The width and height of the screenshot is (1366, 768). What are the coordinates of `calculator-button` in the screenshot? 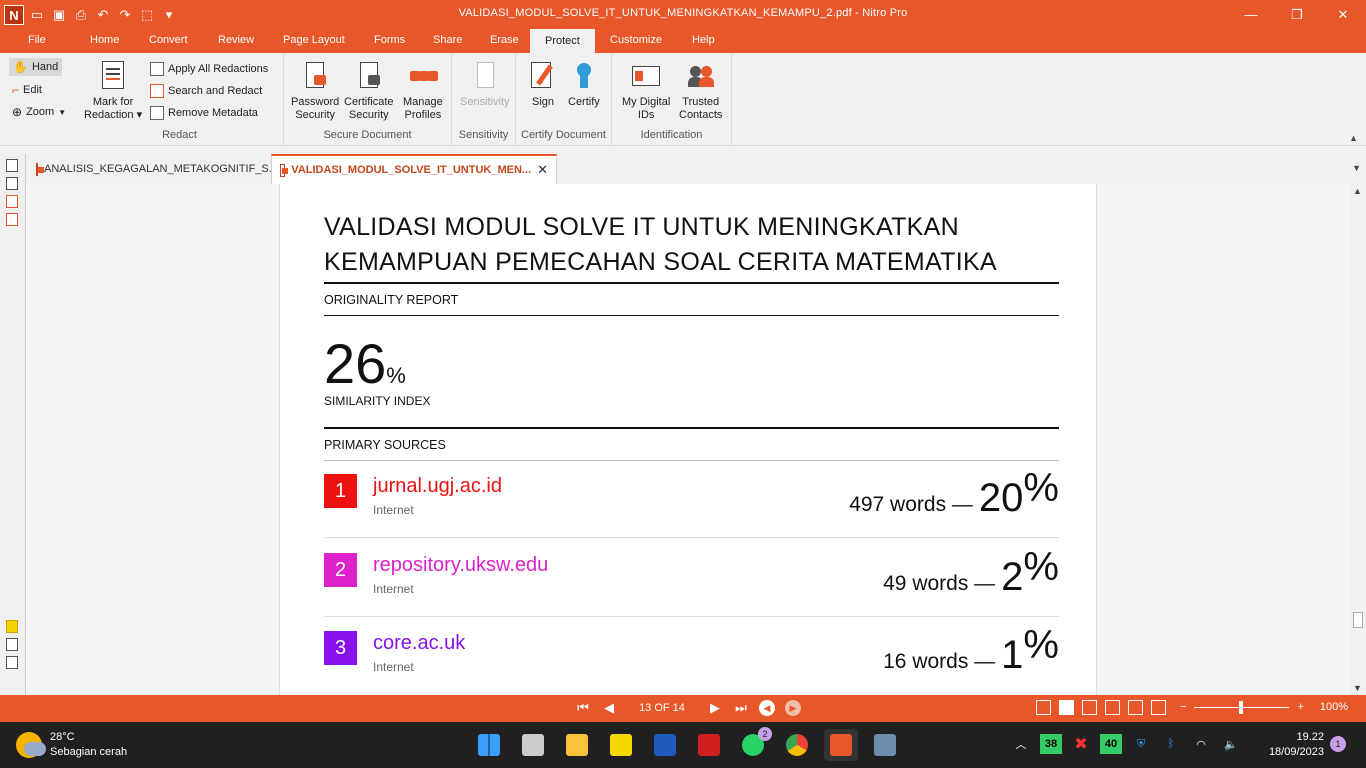 It's located at (885, 745).